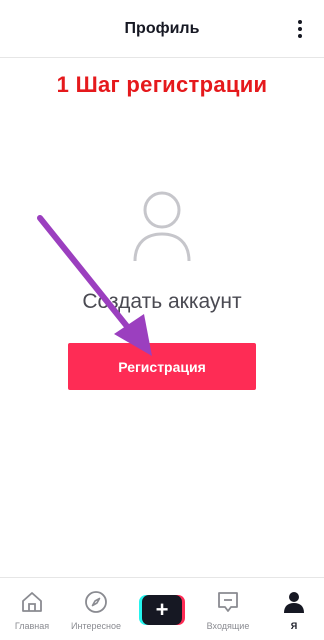  I want to click on create-button: +, so click(162, 610).